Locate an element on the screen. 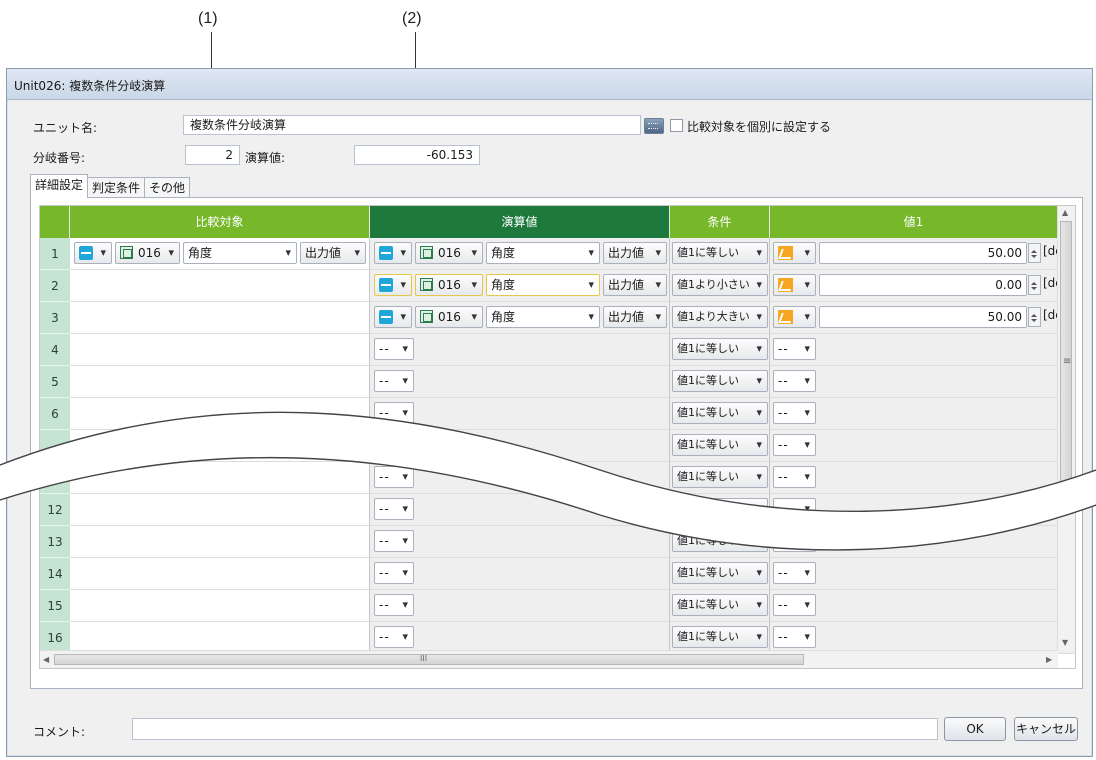 The width and height of the screenshot is (1096, 760). scroll-left-arrow: ◀ is located at coordinates (46, 659).